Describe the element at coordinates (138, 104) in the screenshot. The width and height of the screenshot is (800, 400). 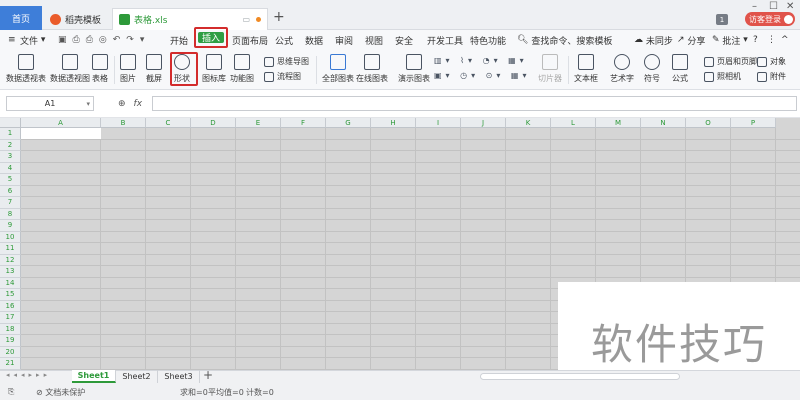
I see `fx-icon: fx` at that location.